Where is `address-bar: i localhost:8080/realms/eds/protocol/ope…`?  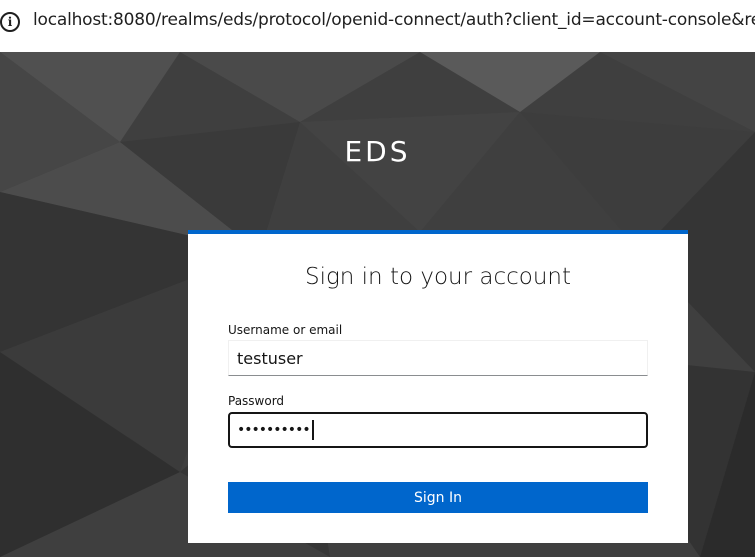
address-bar: i localhost:8080/realms/eds/protocol/ope… is located at coordinates (377, 26).